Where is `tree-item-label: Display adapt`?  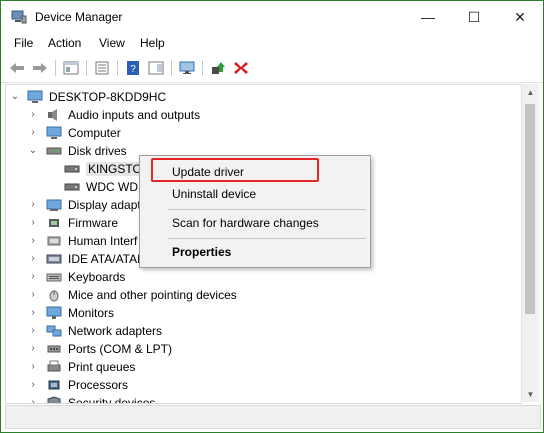 tree-item-label: Display adapt is located at coordinates (104, 205).